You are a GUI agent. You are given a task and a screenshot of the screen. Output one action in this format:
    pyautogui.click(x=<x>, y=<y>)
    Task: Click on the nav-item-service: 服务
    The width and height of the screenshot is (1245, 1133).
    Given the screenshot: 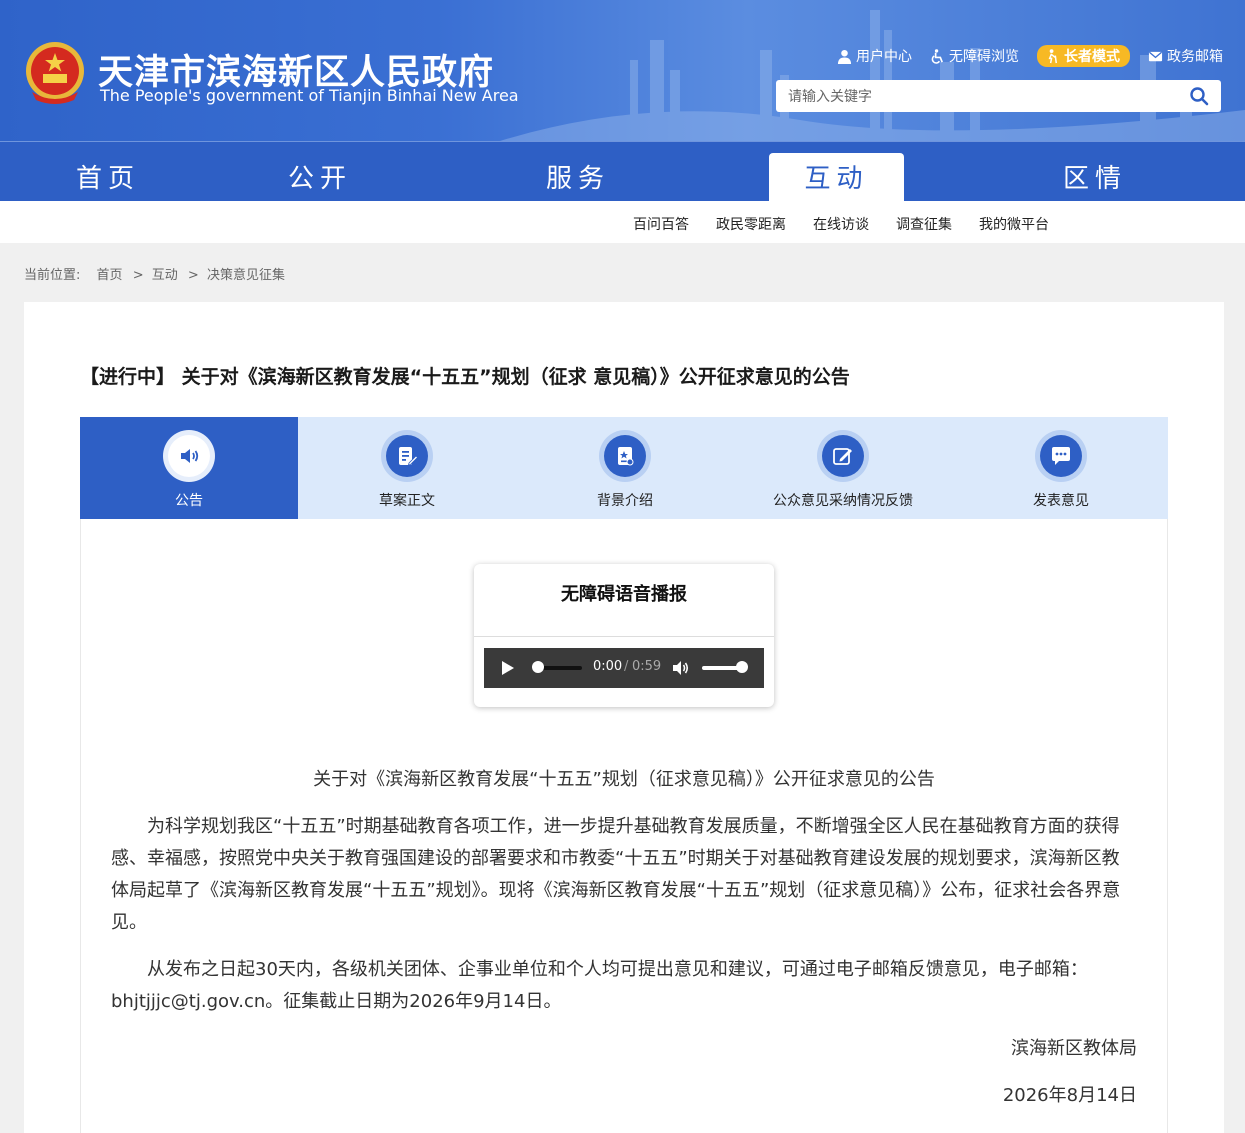 What is the action you would take?
    pyautogui.click(x=578, y=172)
    